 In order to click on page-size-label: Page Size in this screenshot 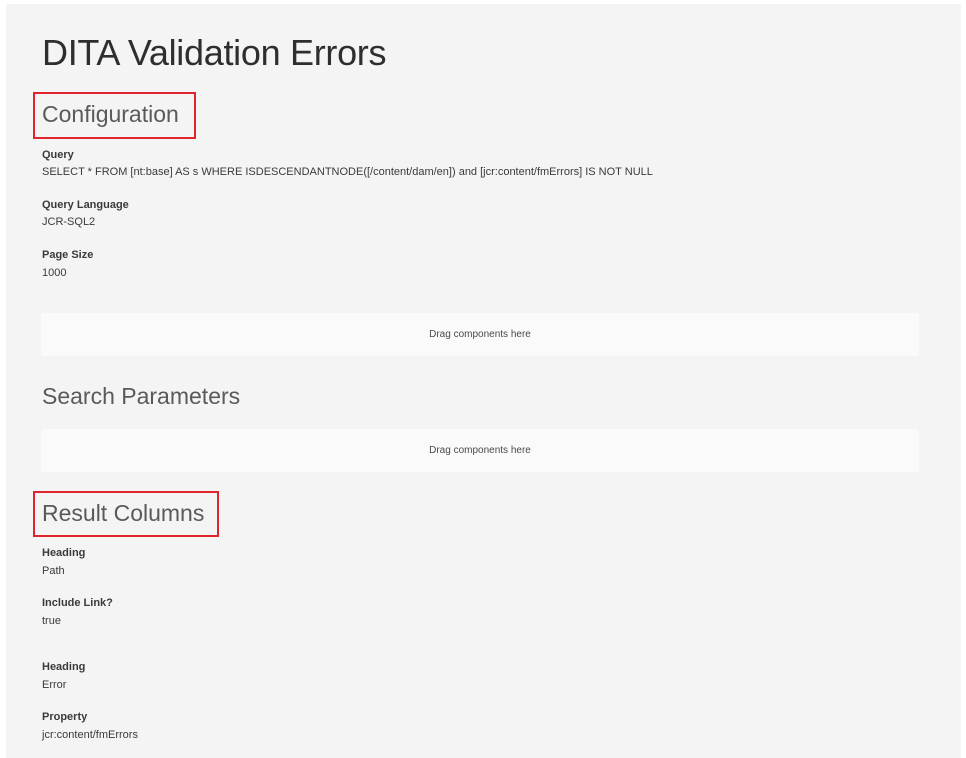, I will do `click(68, 255)`.